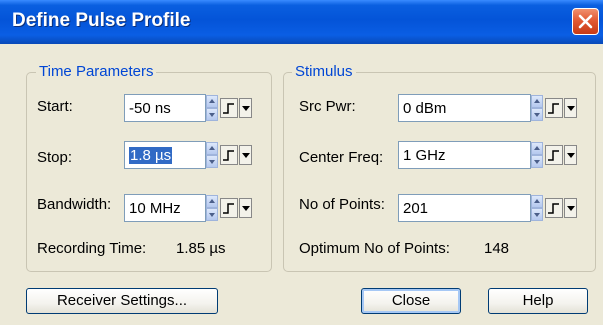 This screenshot has width=603, height=325. I want to click on stop-step-button, so click(229, 155).